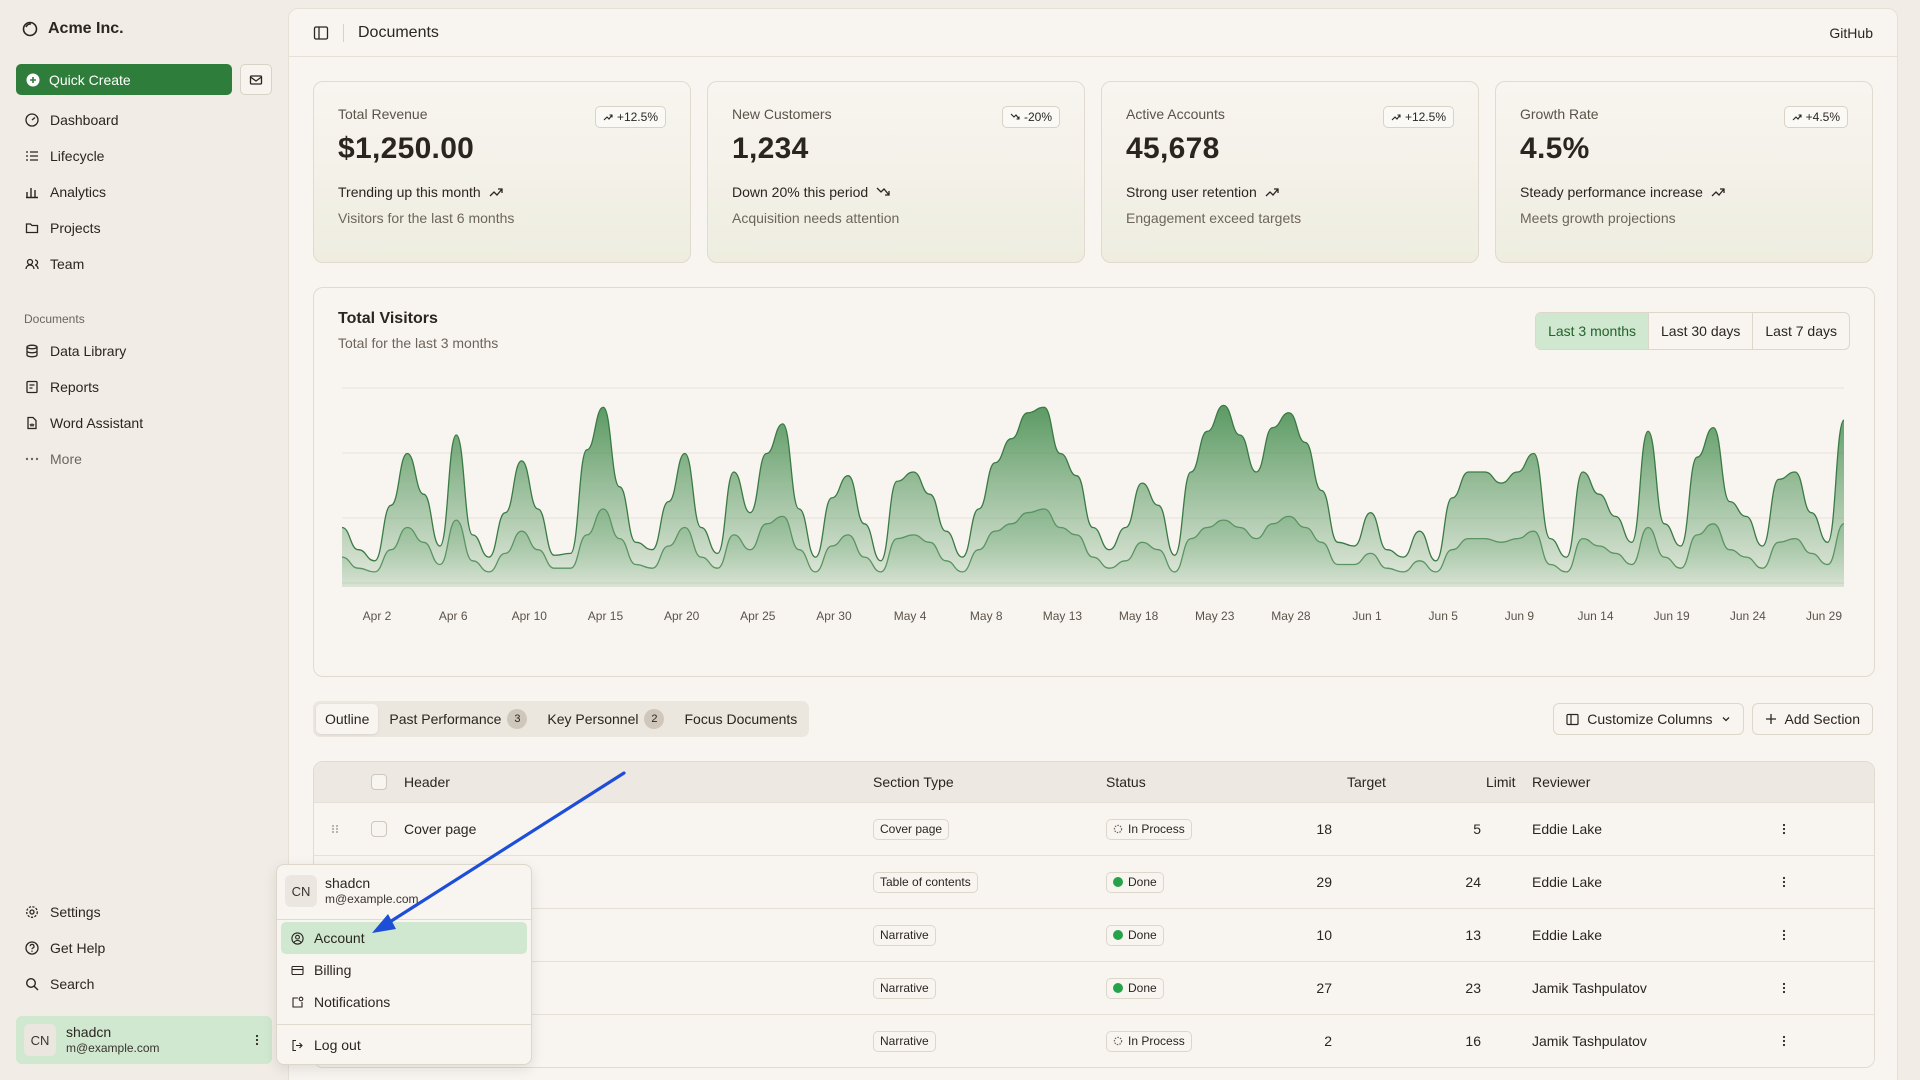  What do you see at coordinates (608, 117) in the screenshot?
I see `trend-up-icon` at bounding box center [608, 117].